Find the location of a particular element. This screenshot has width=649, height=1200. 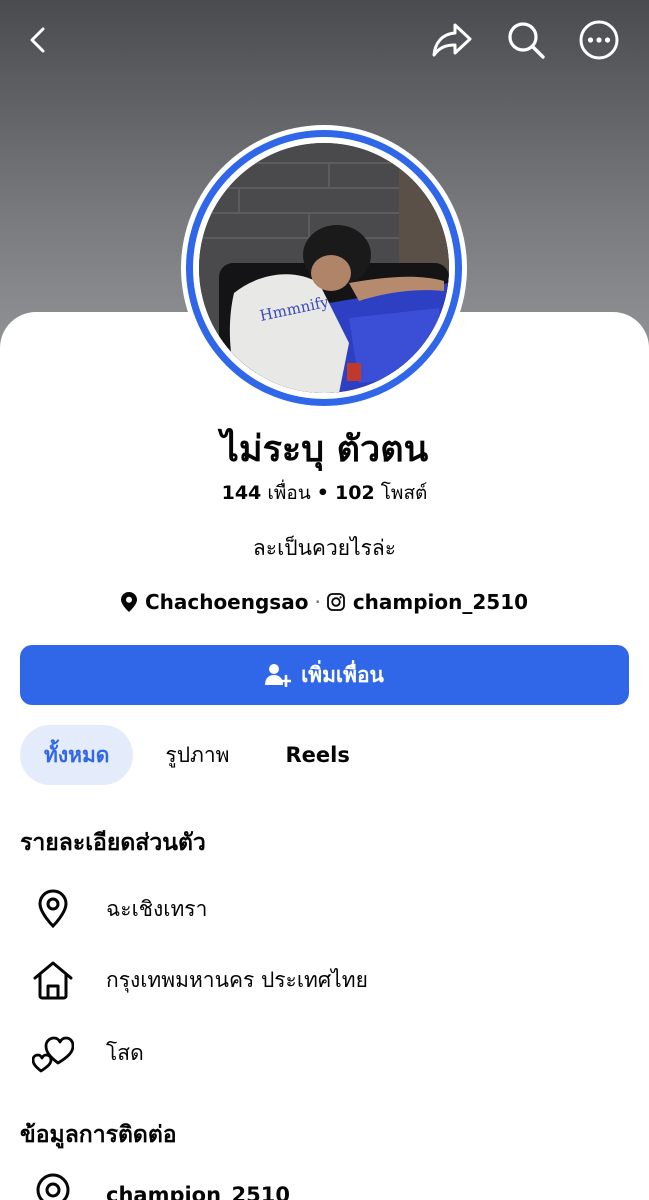

detail-location-text: ฉะเชิงเทรา is located at coordinates (157, 908).